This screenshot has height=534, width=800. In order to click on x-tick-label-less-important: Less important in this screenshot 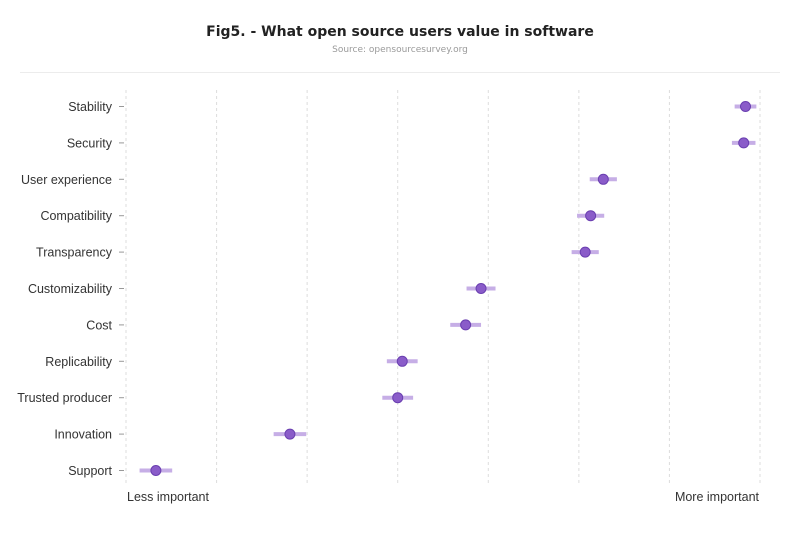, I will do `click(168, 497)`.